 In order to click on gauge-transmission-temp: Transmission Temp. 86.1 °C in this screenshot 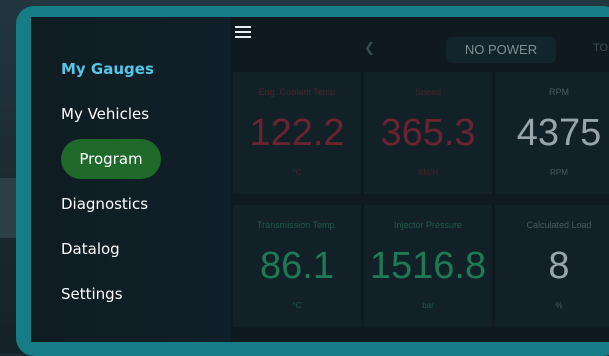, I will do `click(297, 266)`.